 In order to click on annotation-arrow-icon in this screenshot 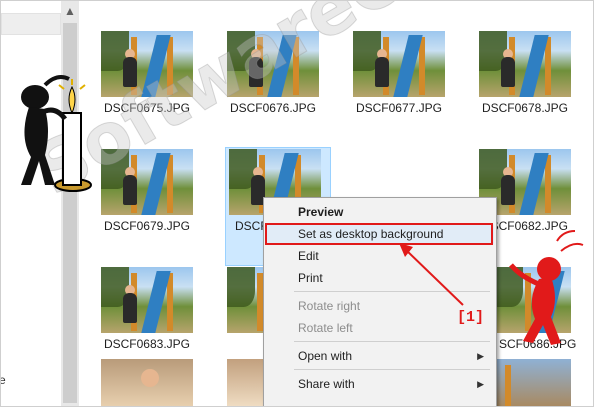, I will do `click(431, 274)`.